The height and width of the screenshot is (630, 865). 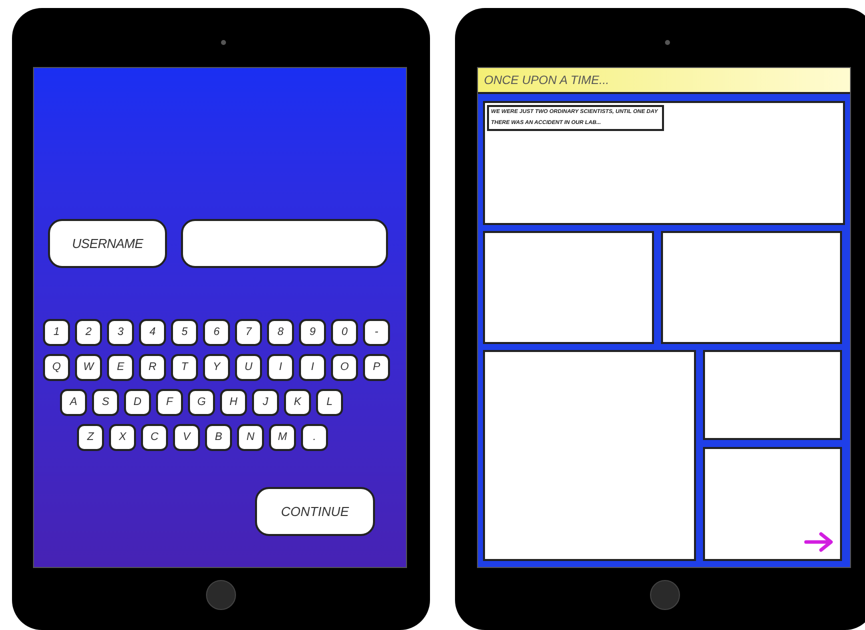 What do you see at coordinates (216, 367) in the screenshot?
I see `keyboard-key: Y` at bounding box center [216, 367].